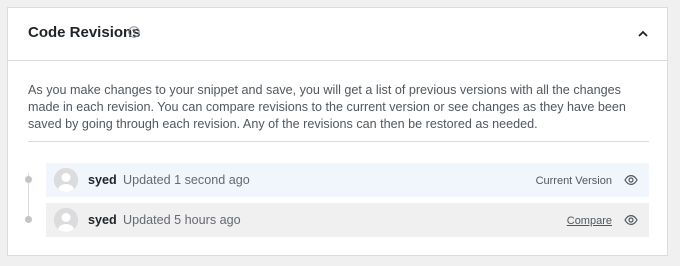  I want to click on panel-title: Code Revisions, so click(84, 32).